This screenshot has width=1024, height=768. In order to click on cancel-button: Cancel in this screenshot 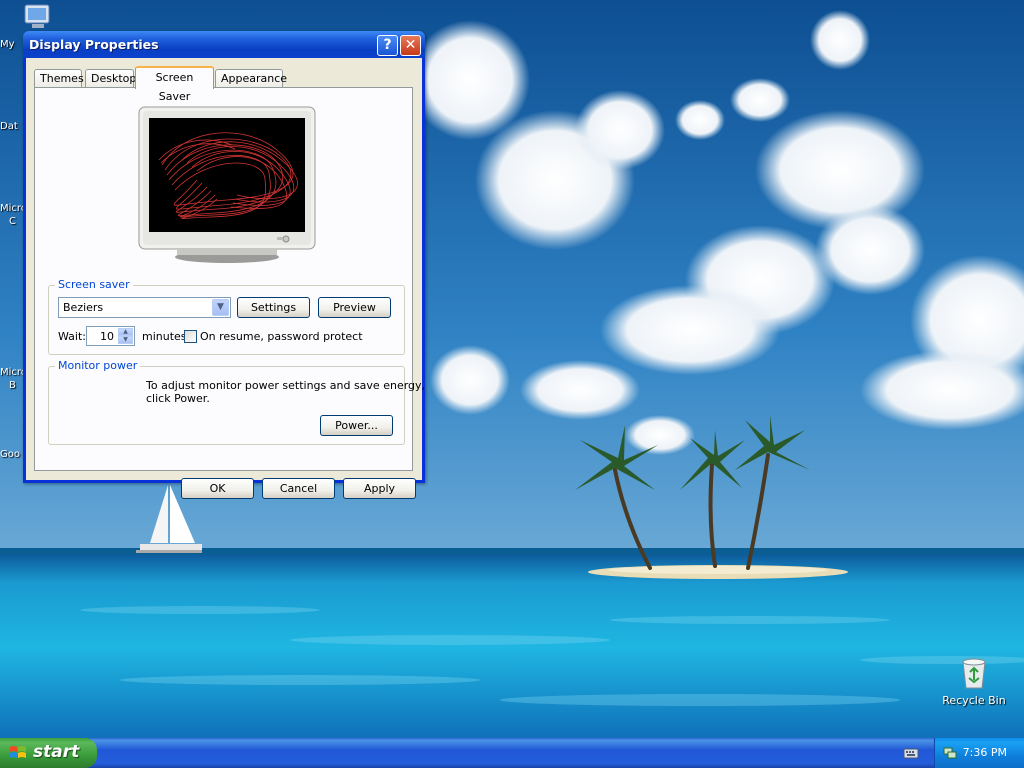, I will do `click(298, 488)`.